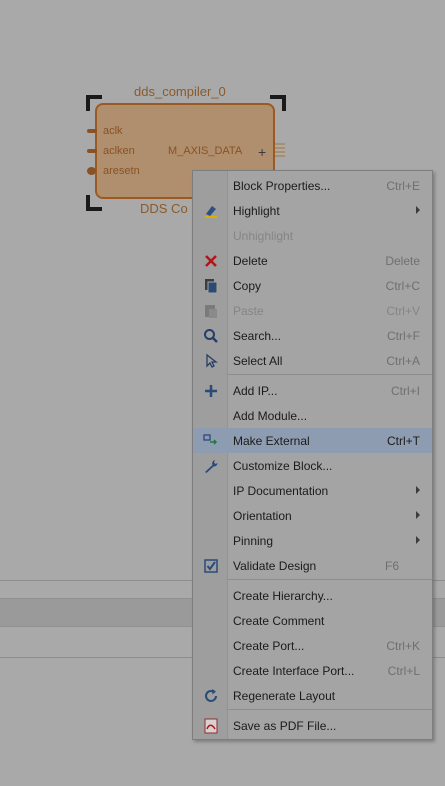 This screenshot has height=786, width=445. Describe the element at coordinates (91, 171) in the screenshot. I see `port-pin-aresetn` at that location.